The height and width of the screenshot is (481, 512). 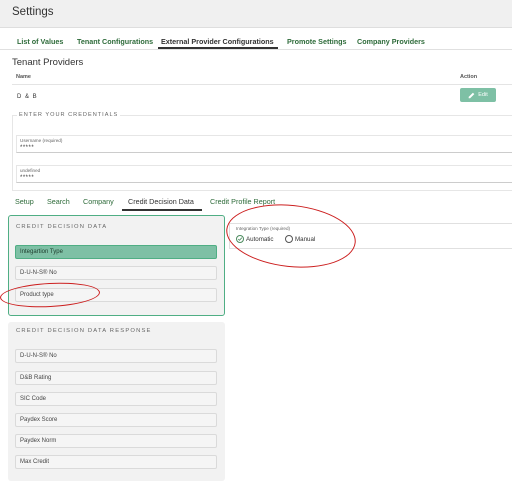 I want to click on subtab-credit-decision-data: Credit Decision Data, so click(x=161, y=201).